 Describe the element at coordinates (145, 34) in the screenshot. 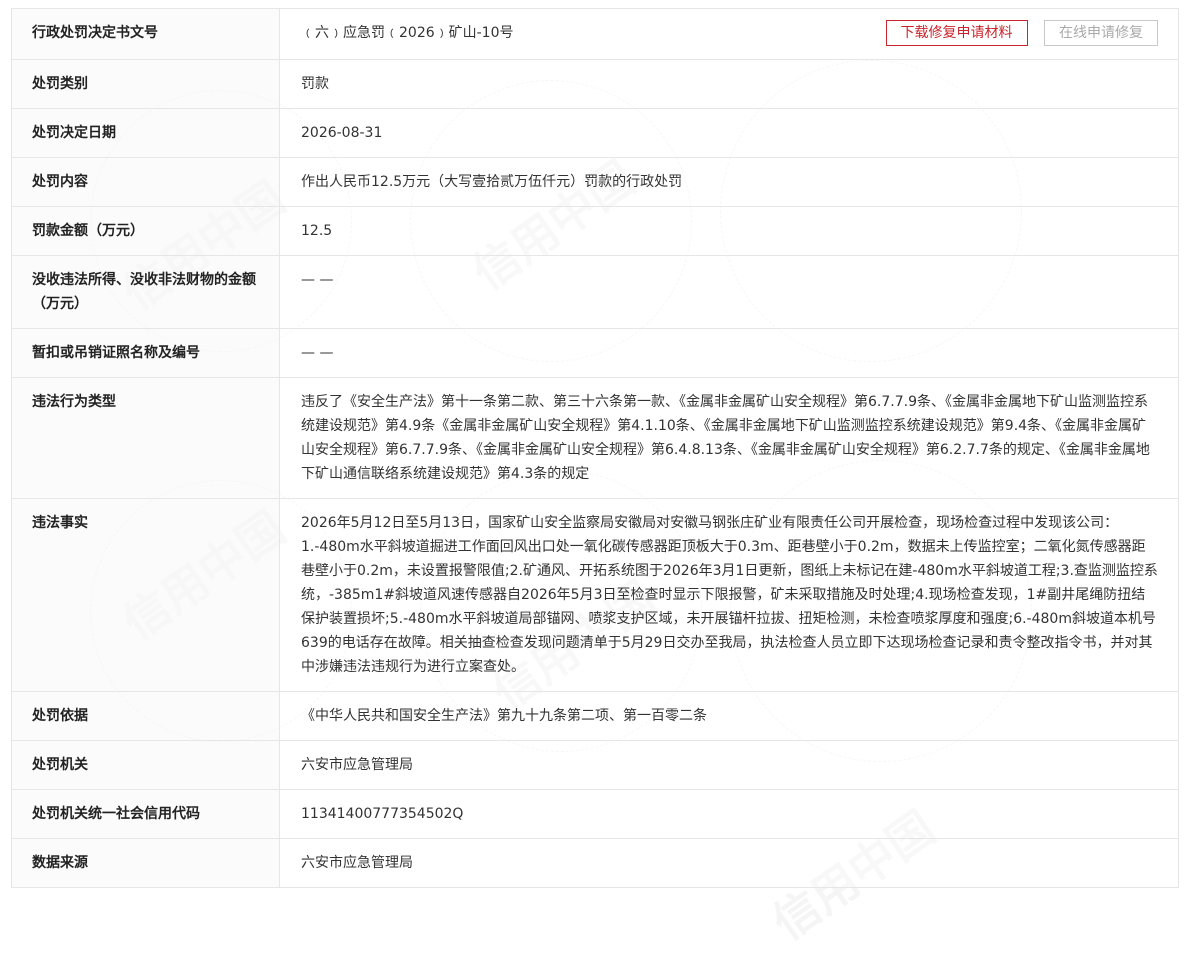

I see `field-label: 行政处罚决定书文号` at that location.